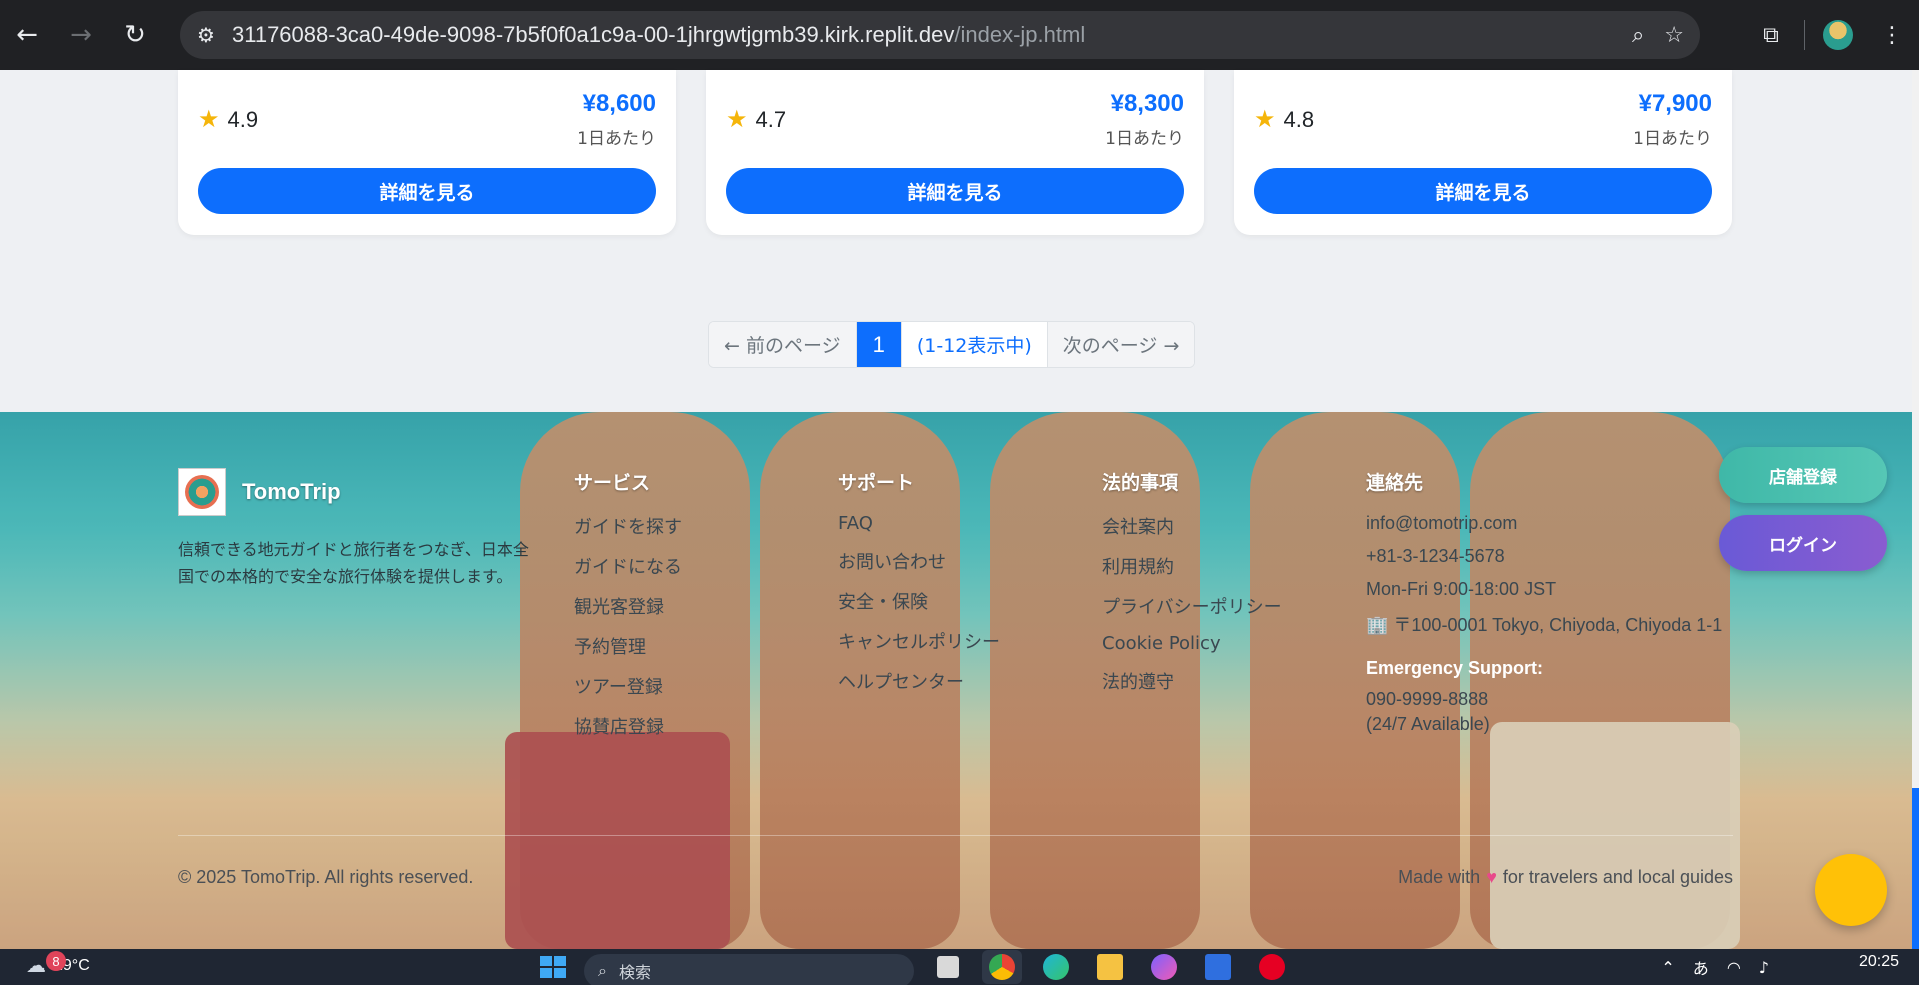  What do you see at coordinates (619, 103) in the screenshot?
I see `price-value: ¥8,600` at bounding box center [619, 103].